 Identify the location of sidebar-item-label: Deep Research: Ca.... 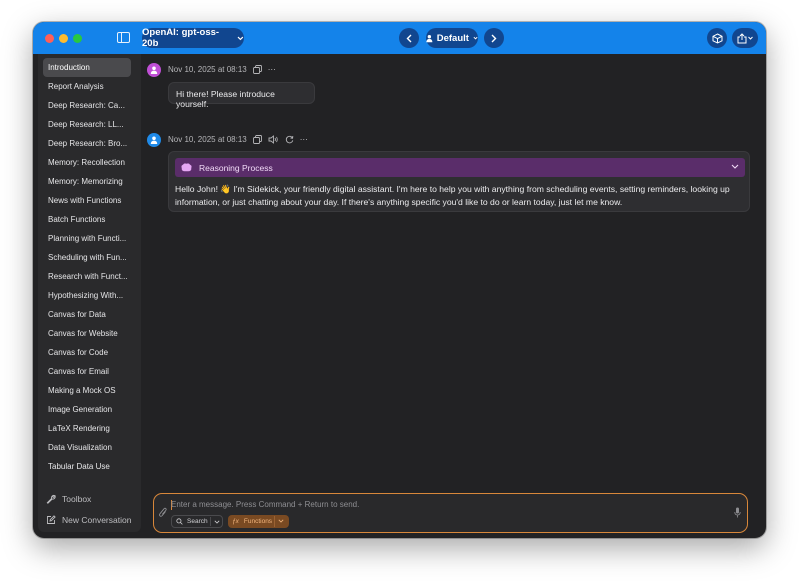
(86, 105).